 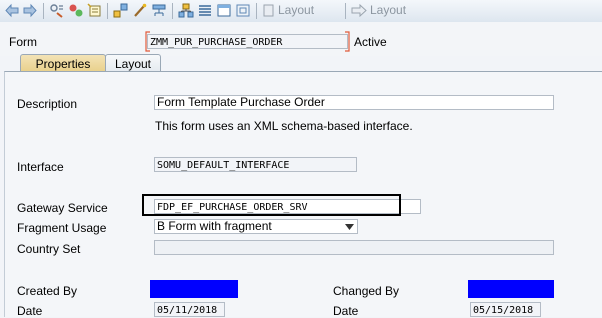 What do you see at coordinates (359, 10) in the screenshot?
I see `layout-arrow-icon` at bounding box center [359, 10].